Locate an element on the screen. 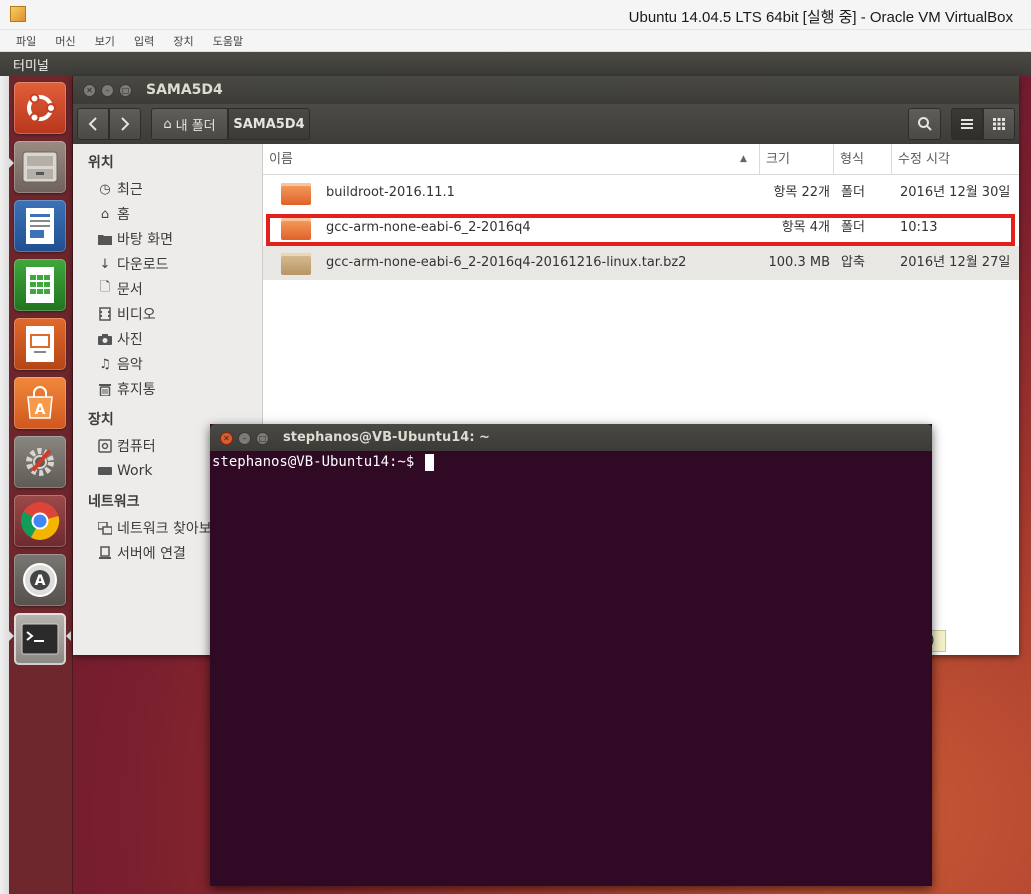 This screenshot has height=894, width=1031. sidebar-item-label: 홈 is located at coordinates (123, 215).